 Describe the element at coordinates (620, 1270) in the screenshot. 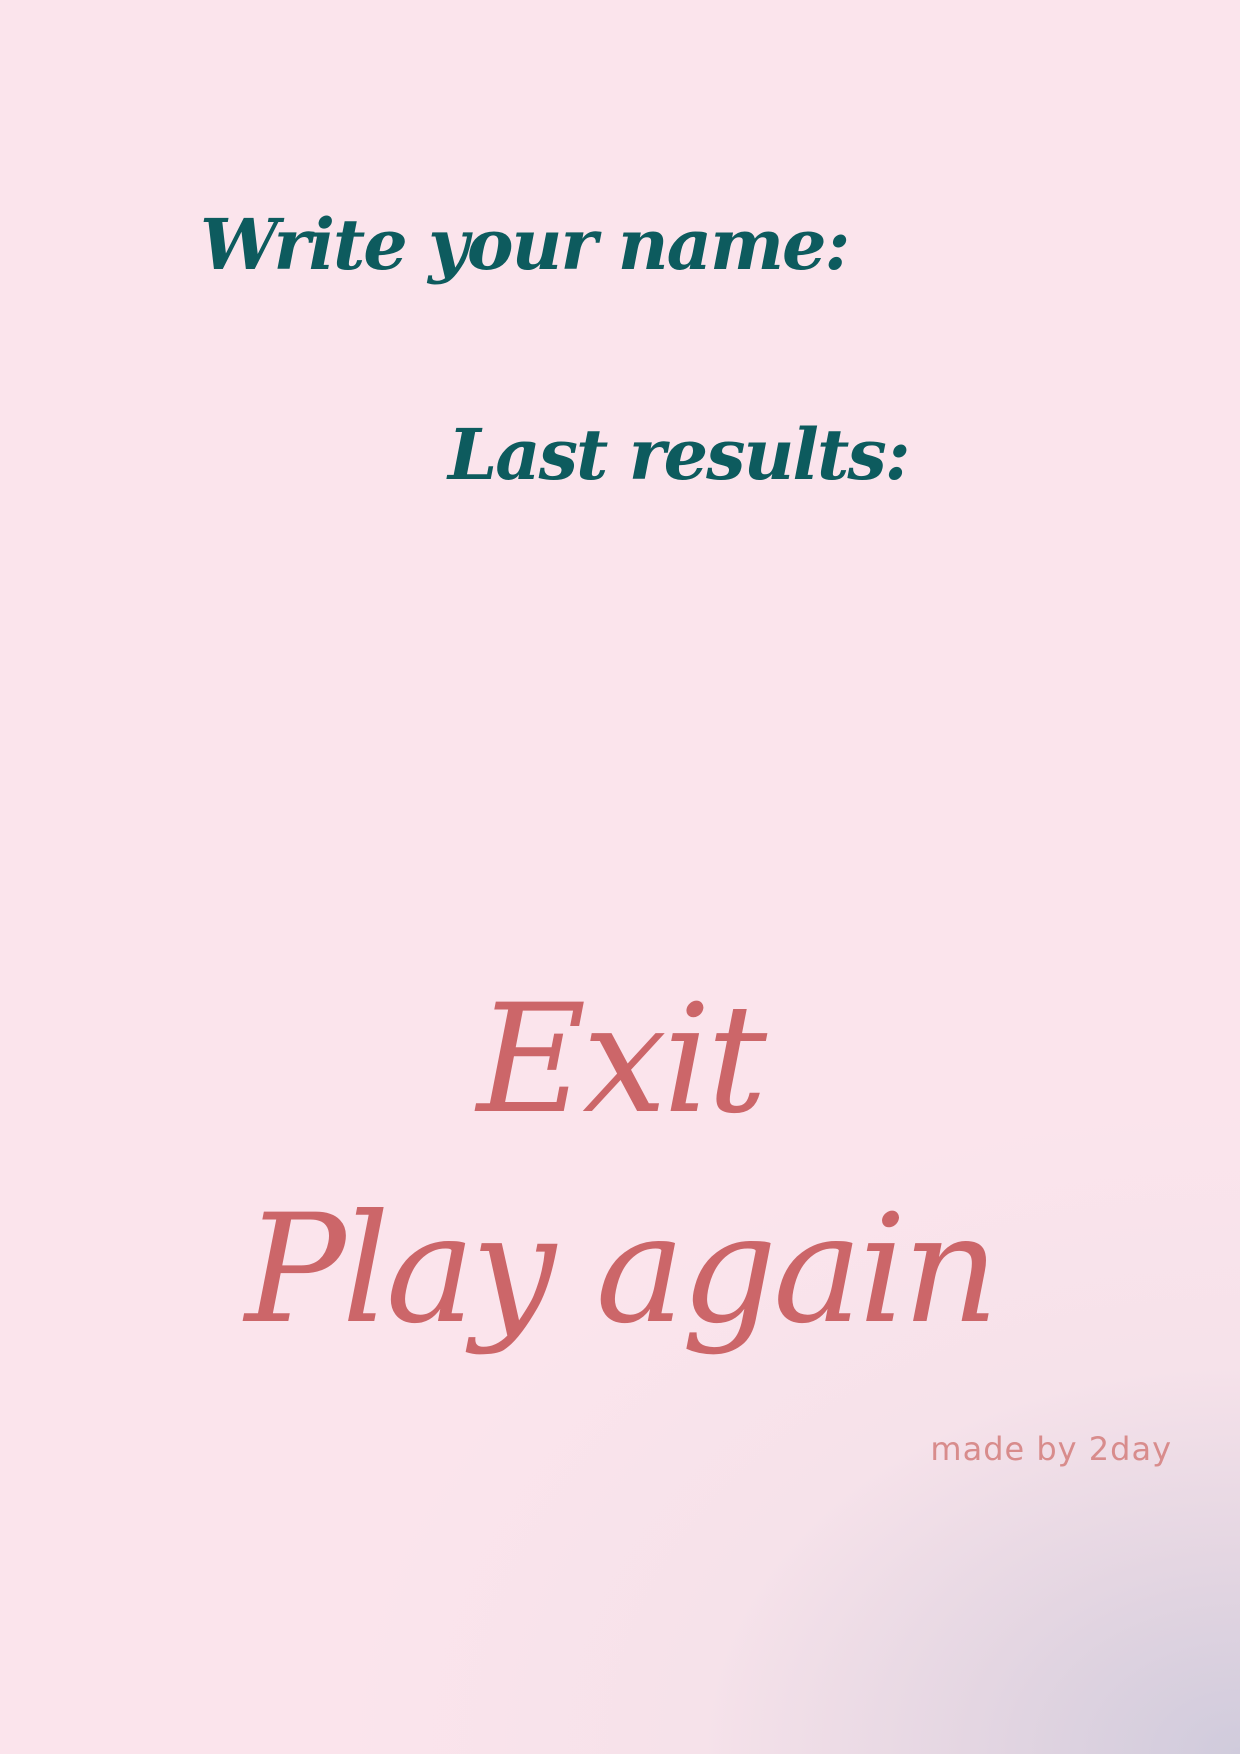

I see `play-again-button: Play again` at that location.